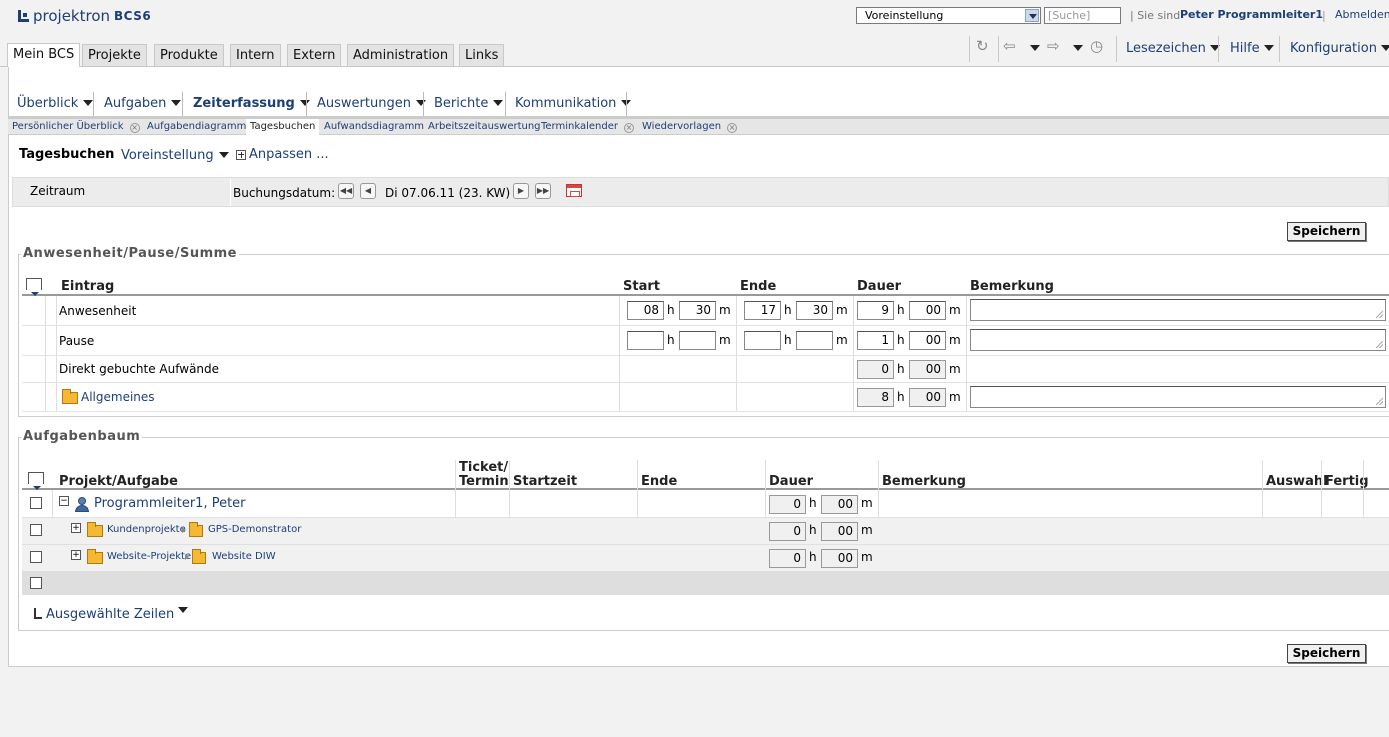  Describe the element at coordinates (371, 103) in the screenshot. I see `submenu-auswertungen: Auswertungen` at that location.